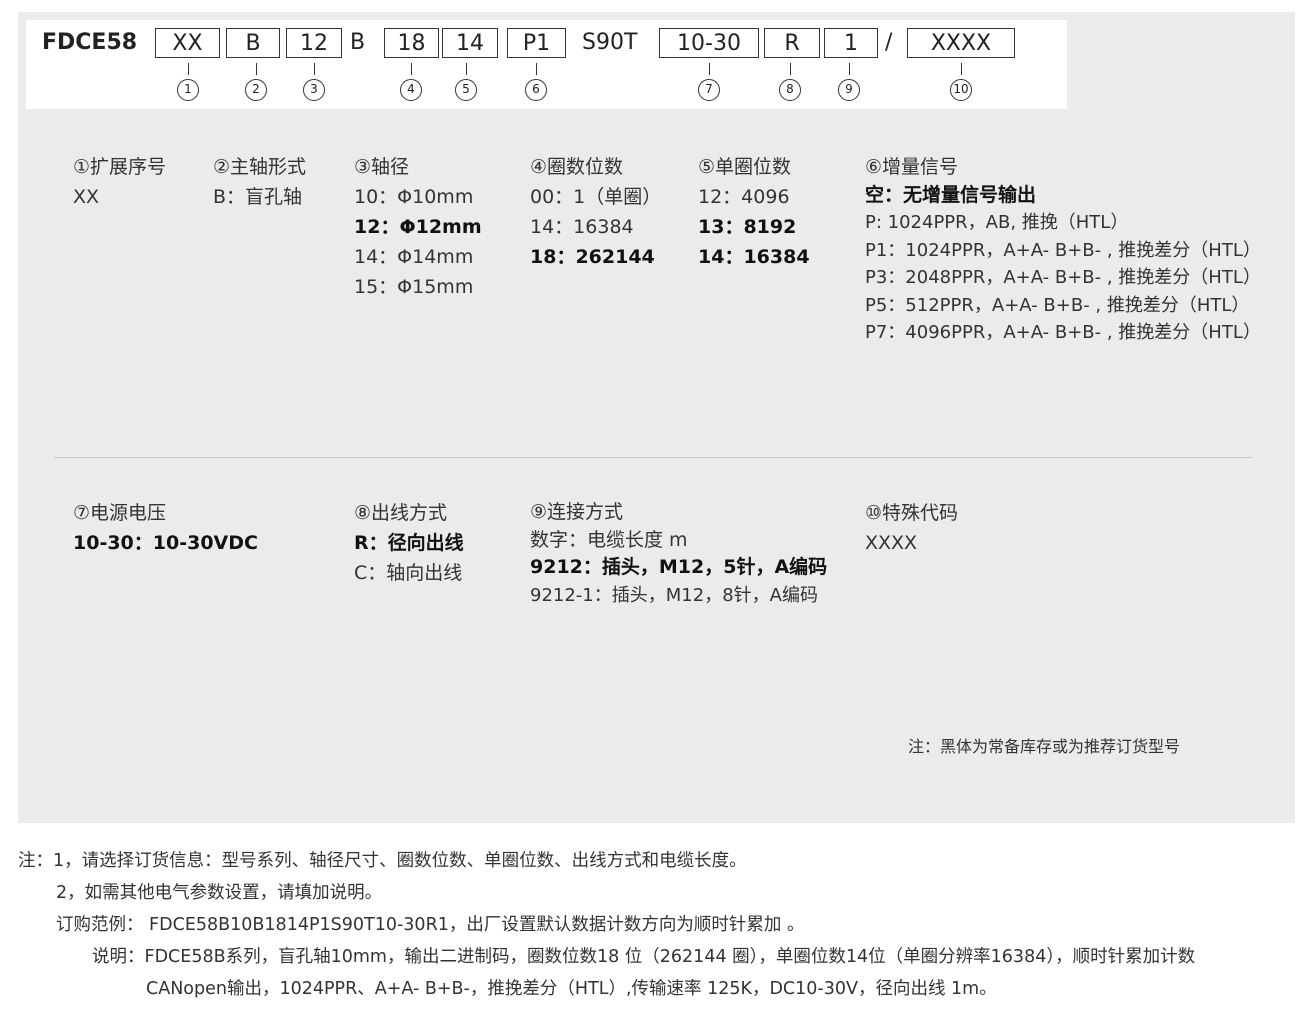 The image size is (1316, 1014). Describe the element at coordinates (674, 595) in the screenshot. I see `option-line: 9212-1：插头，M12，8针，A编码` at that location.